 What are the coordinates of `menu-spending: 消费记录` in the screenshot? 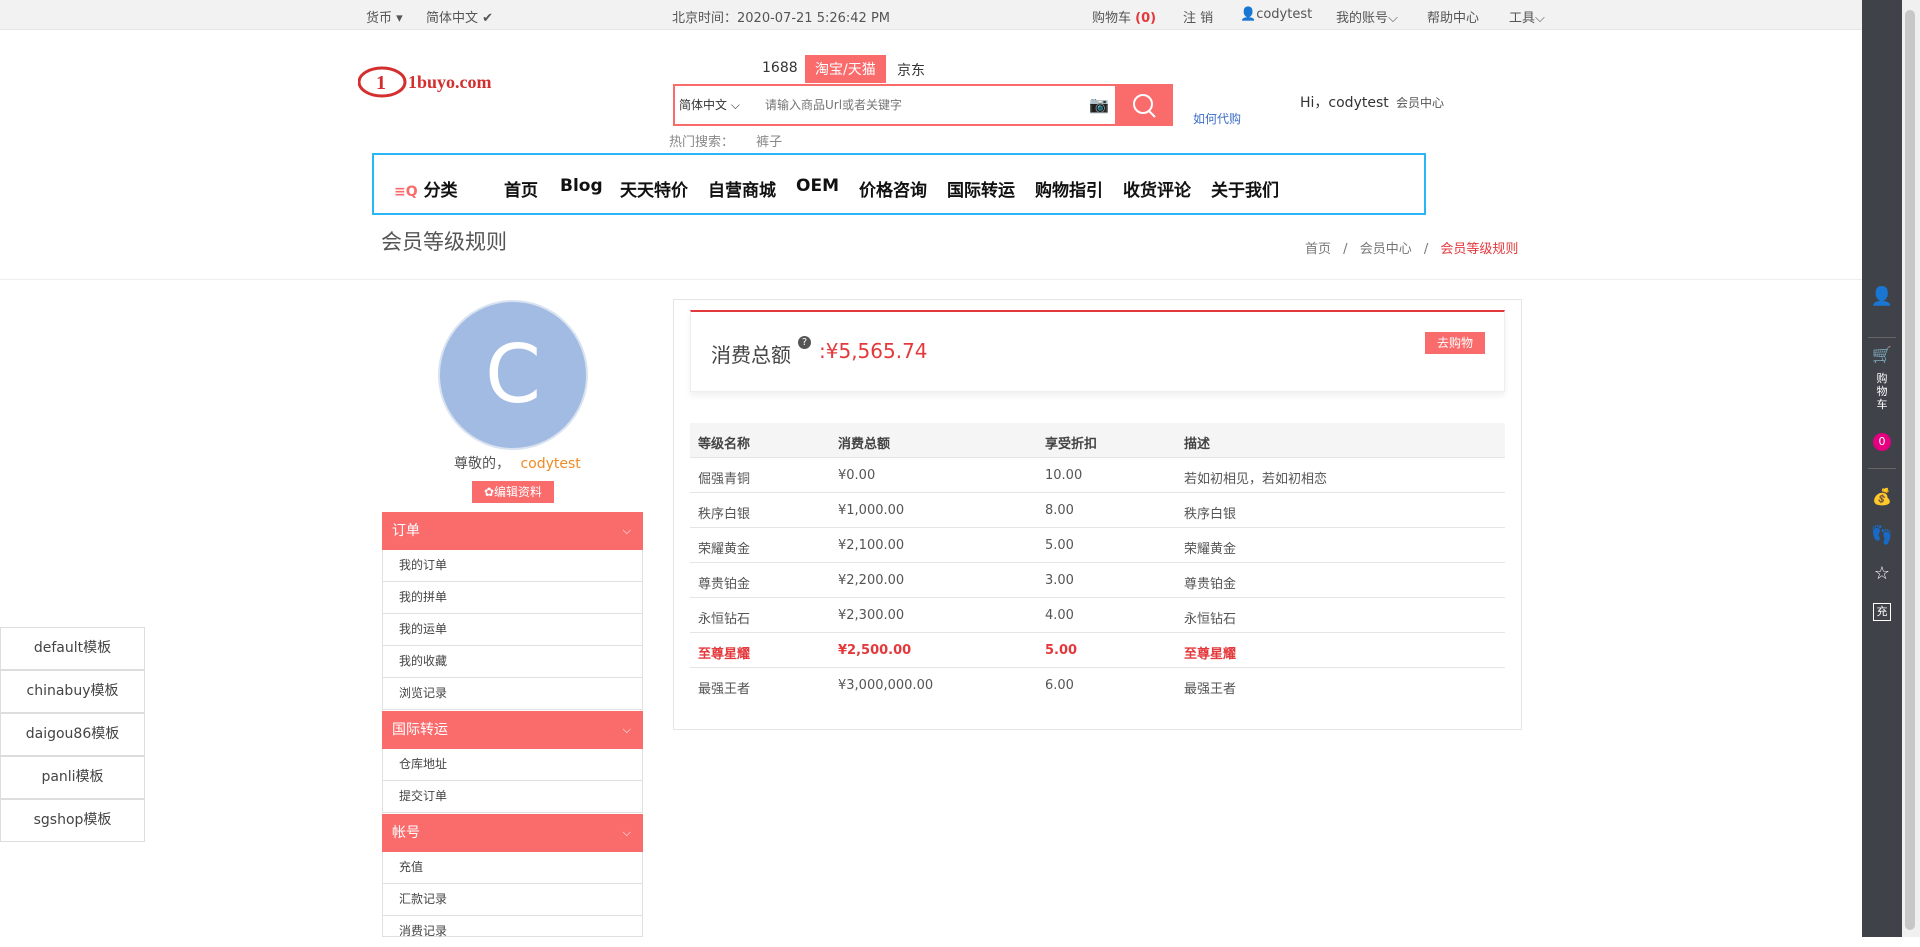 It's located at (512, 927).